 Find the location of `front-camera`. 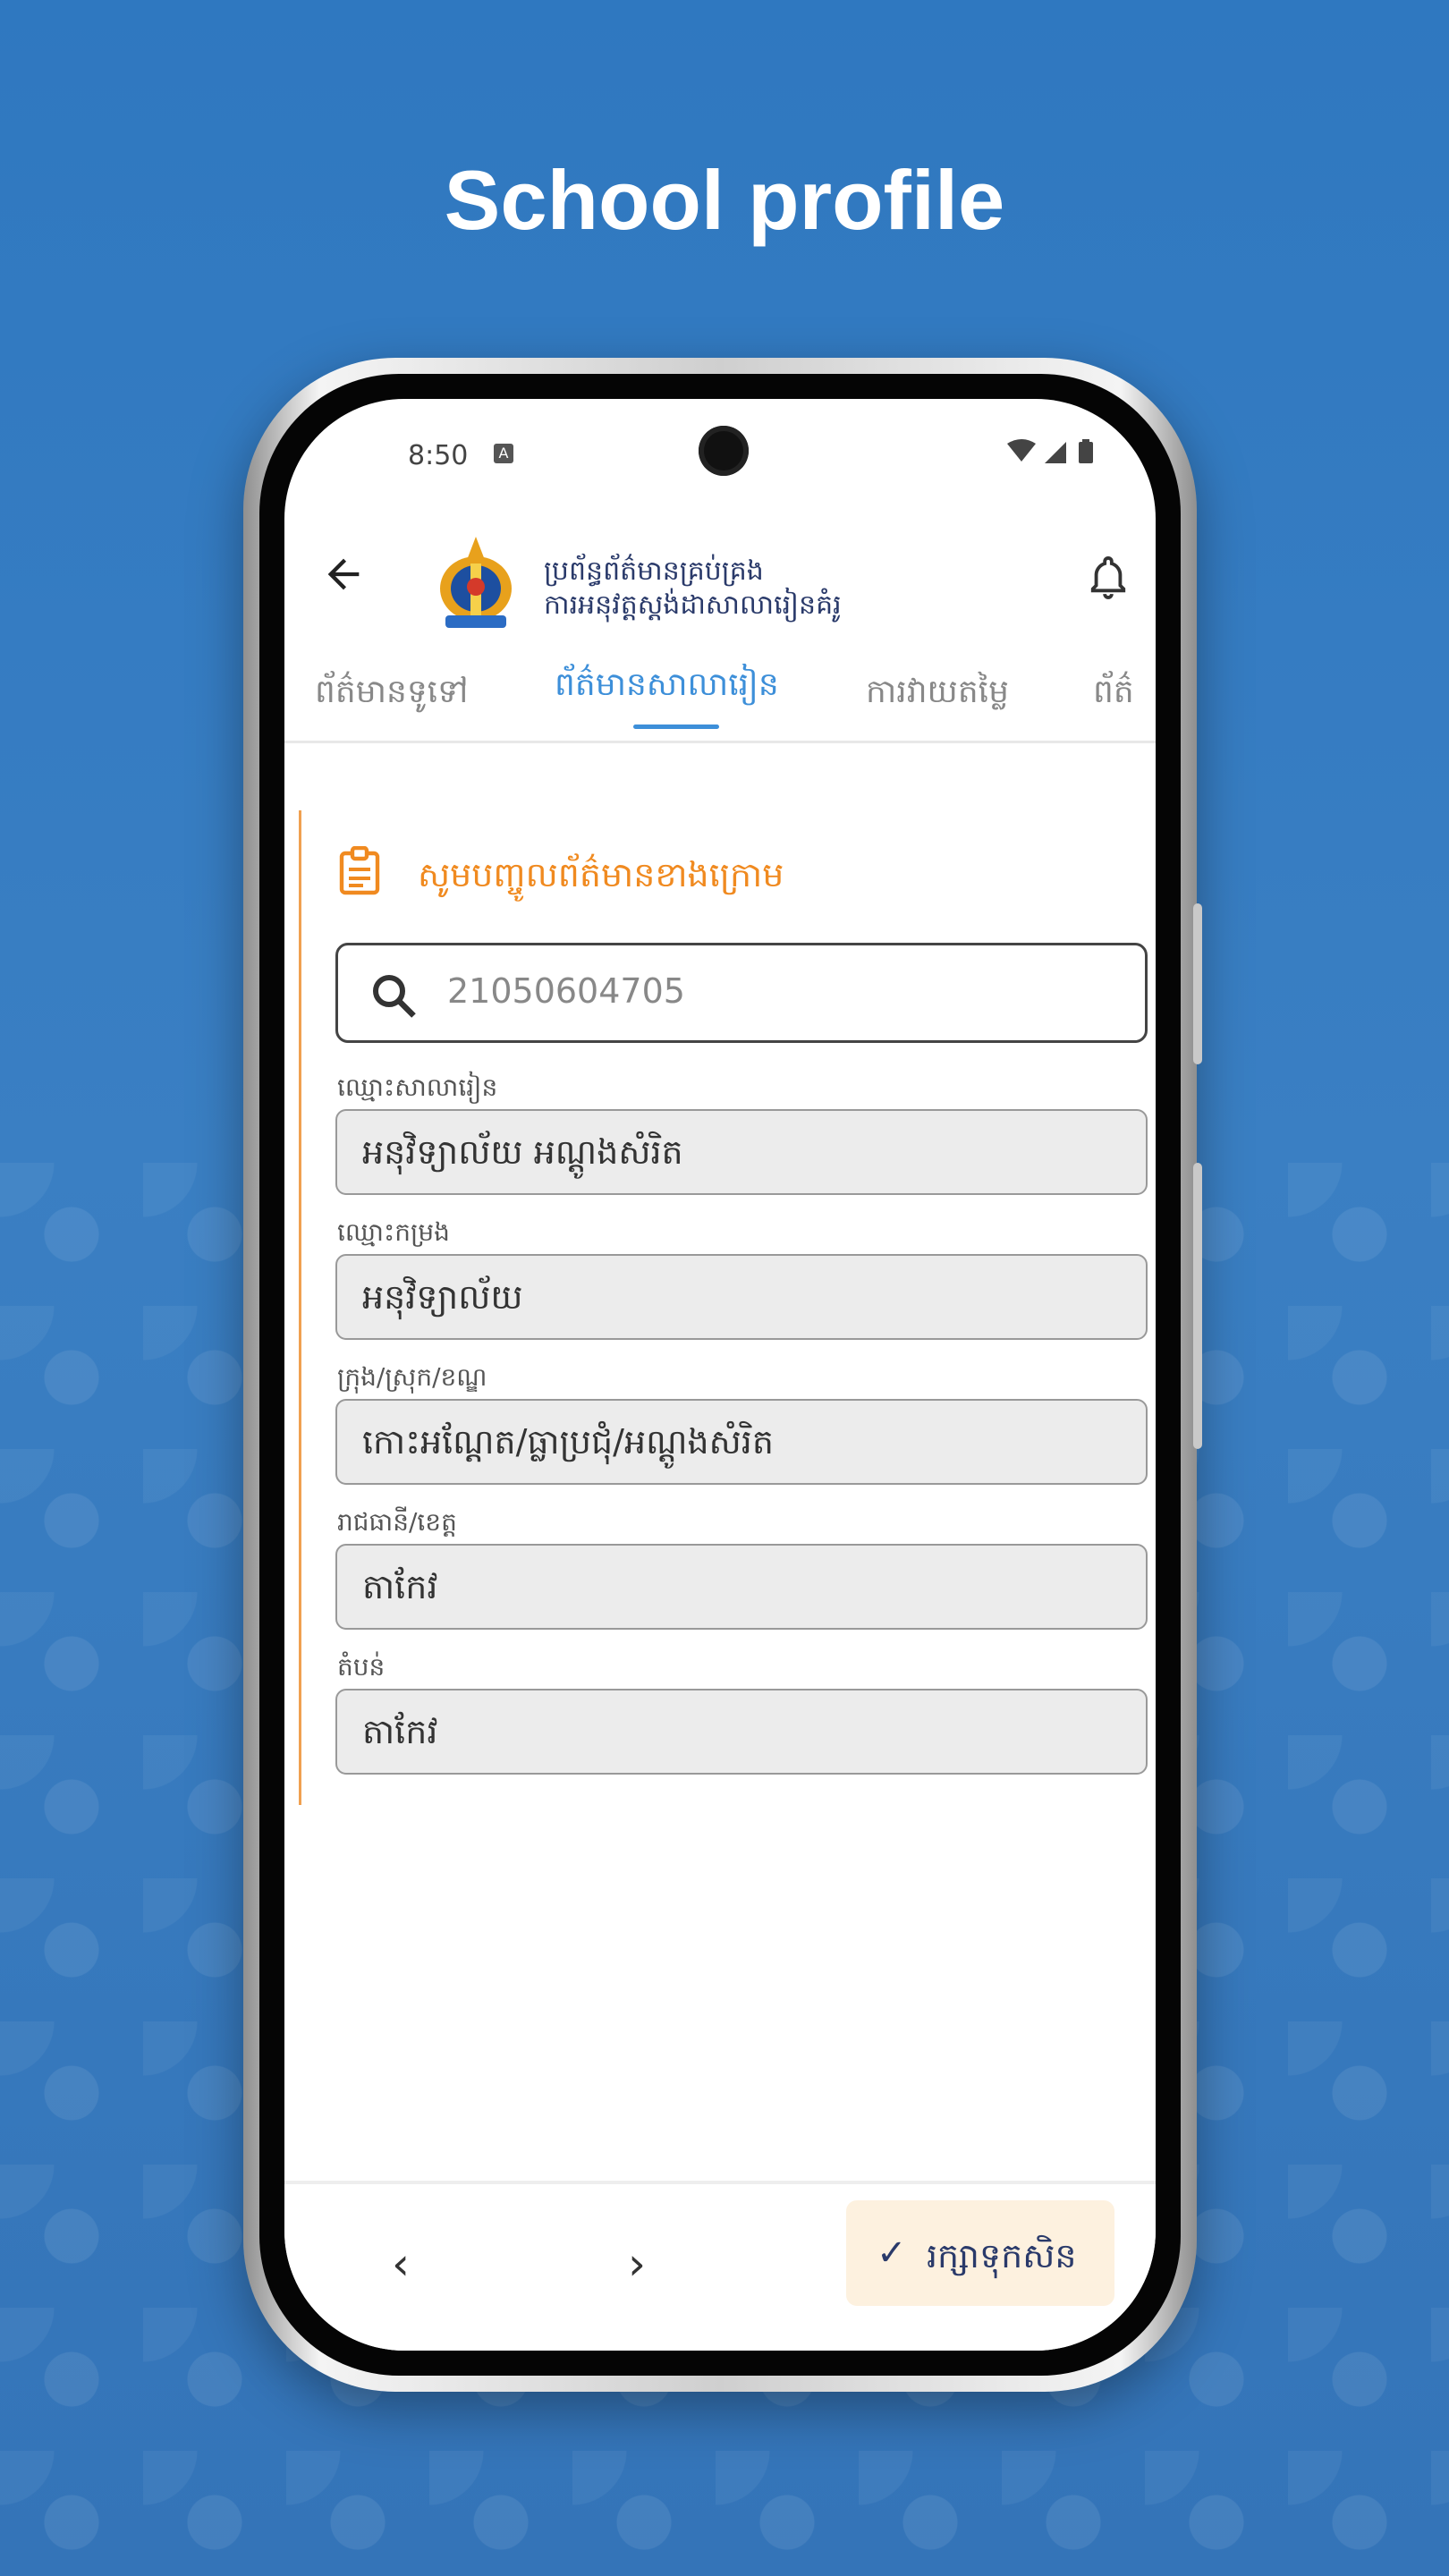

front-camera is located at coordinates (724, 451).